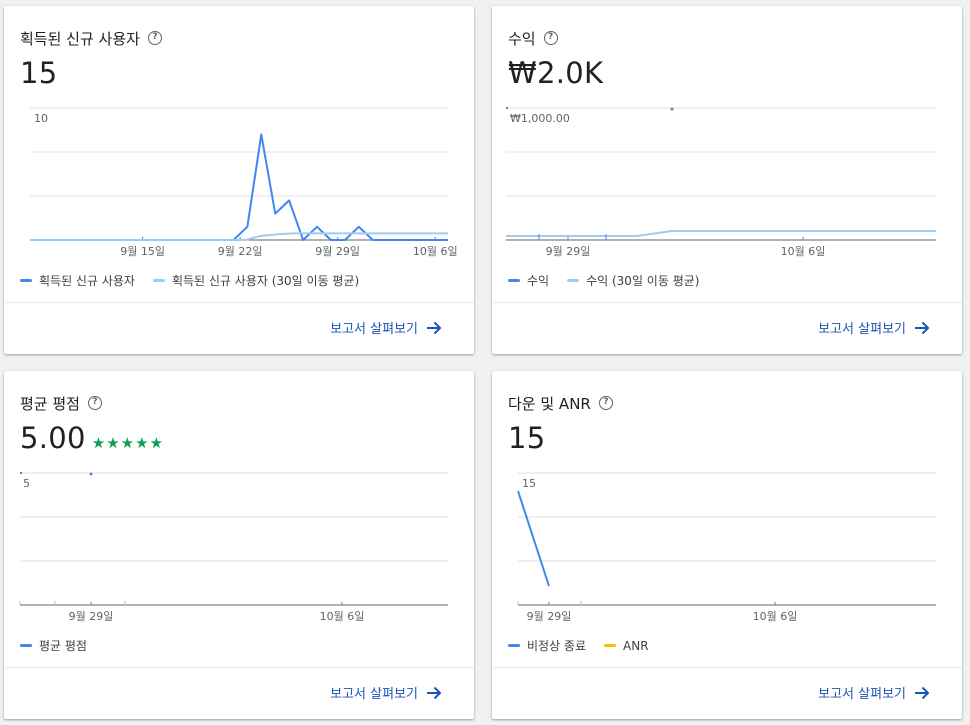 This screenshot has height=725, width=970. Describe the element at coordinates (557, 646) in the screenshot. I see `legend-label: 비정상 종료` at that location.